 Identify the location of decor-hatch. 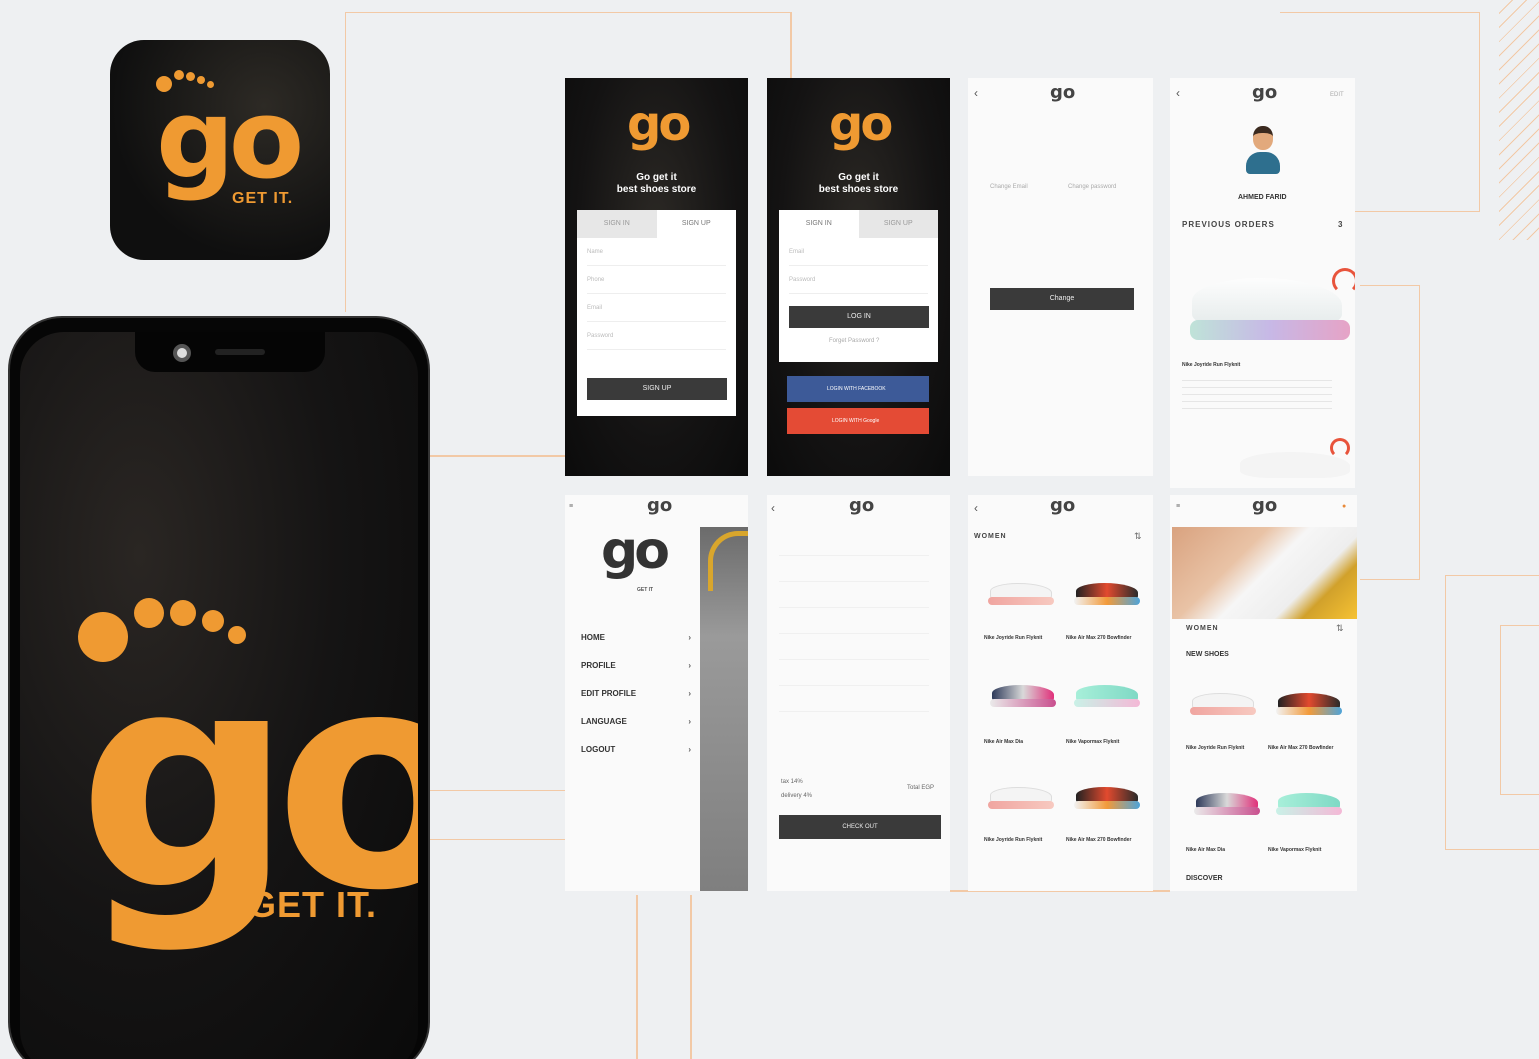
(1519, 120).